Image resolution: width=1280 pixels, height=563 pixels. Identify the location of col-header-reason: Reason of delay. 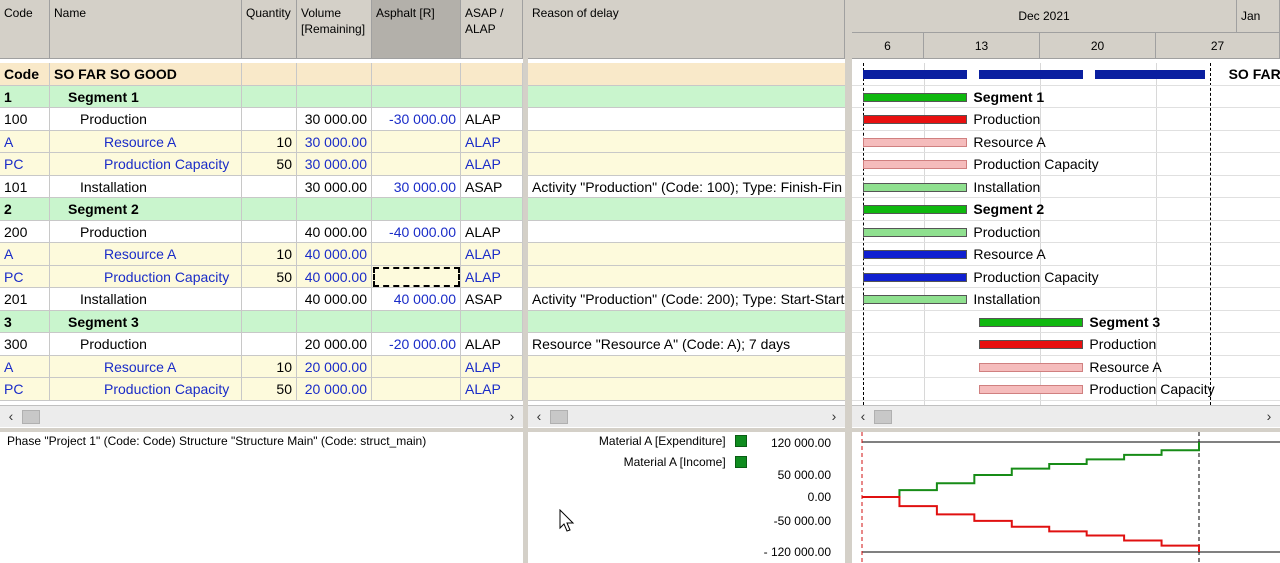
(686, 29).